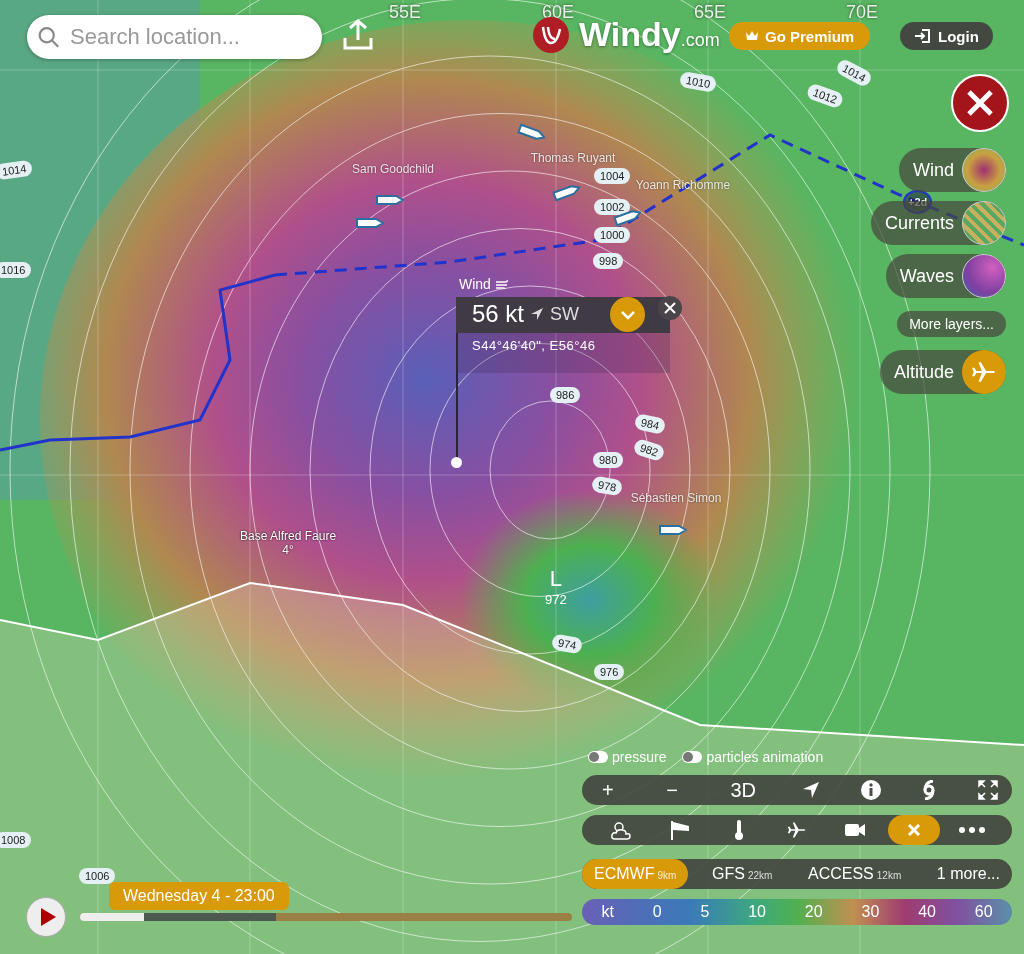 The width and height of the screenshot is (1024, 954). What do you see at coordinates (984, 170) in the screenshot?
I see `wind-thumbnail` at bounding box center [984, 170].